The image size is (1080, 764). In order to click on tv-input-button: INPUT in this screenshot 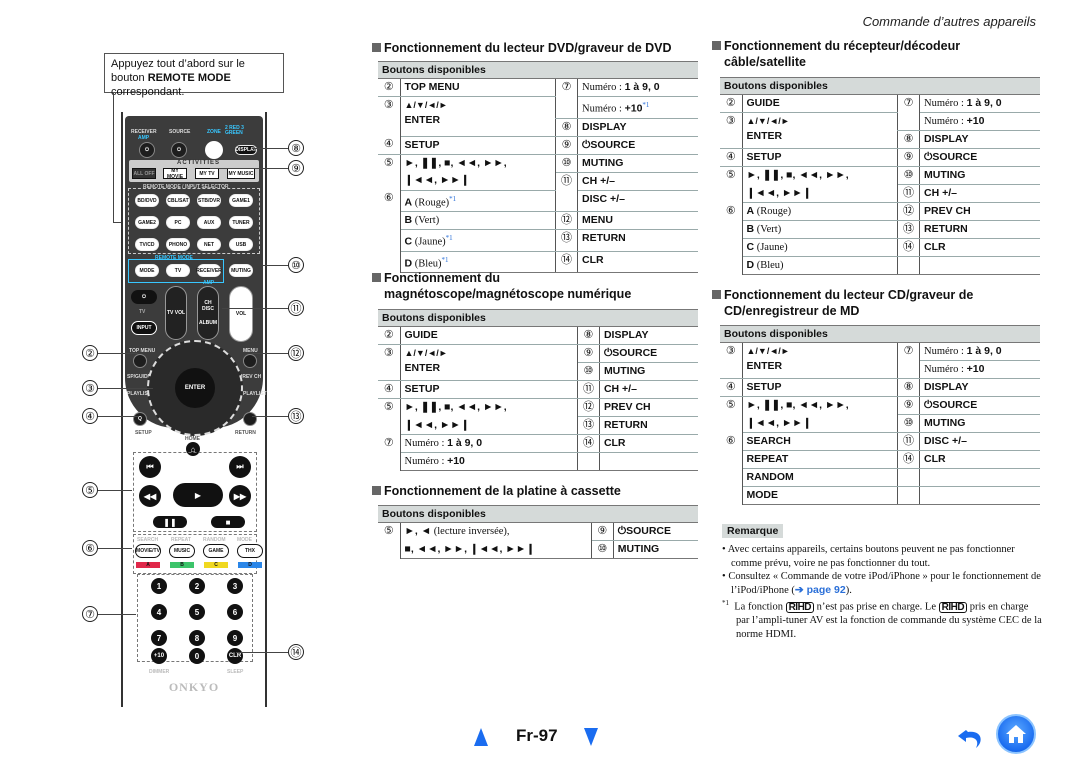, I will do `click(144, 328)`.